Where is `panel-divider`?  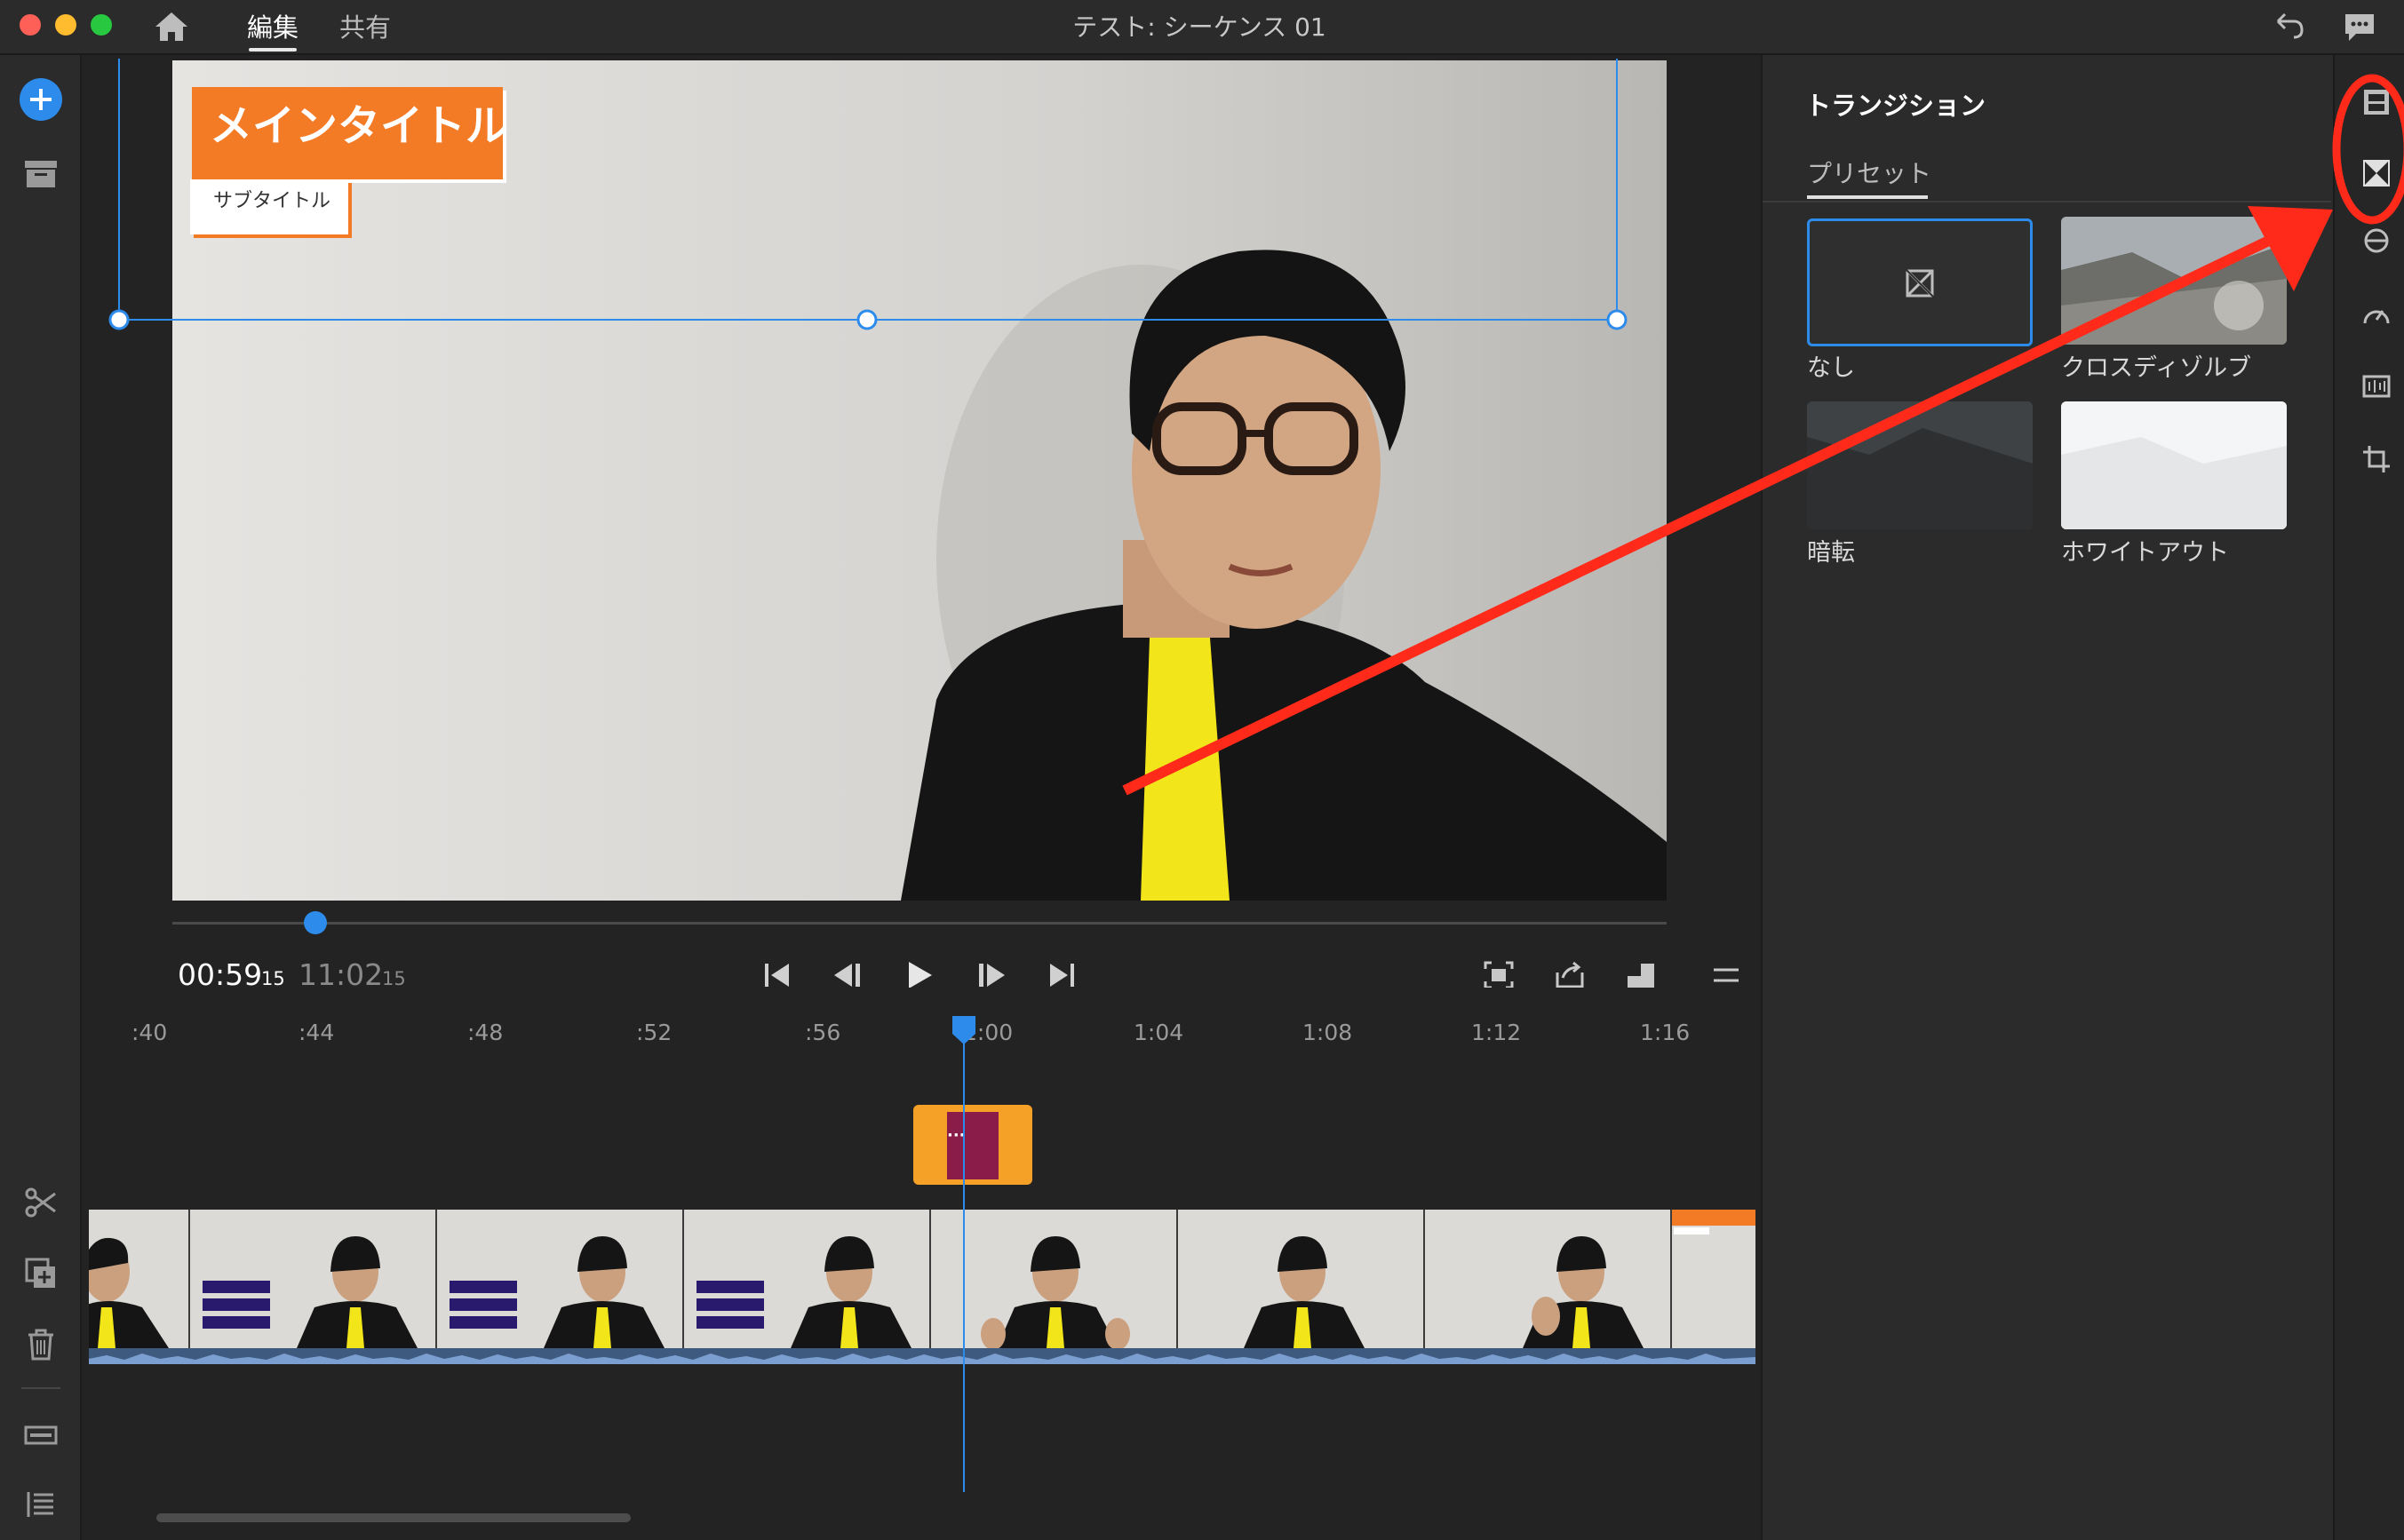
panel-divider is located at coordinates (2047, 202).